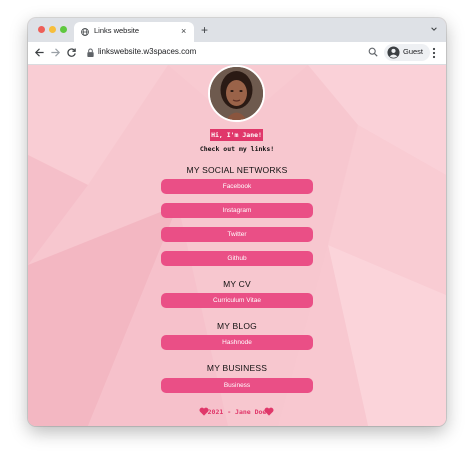  I want to click on profile-button: Guest, so click(407, 52).